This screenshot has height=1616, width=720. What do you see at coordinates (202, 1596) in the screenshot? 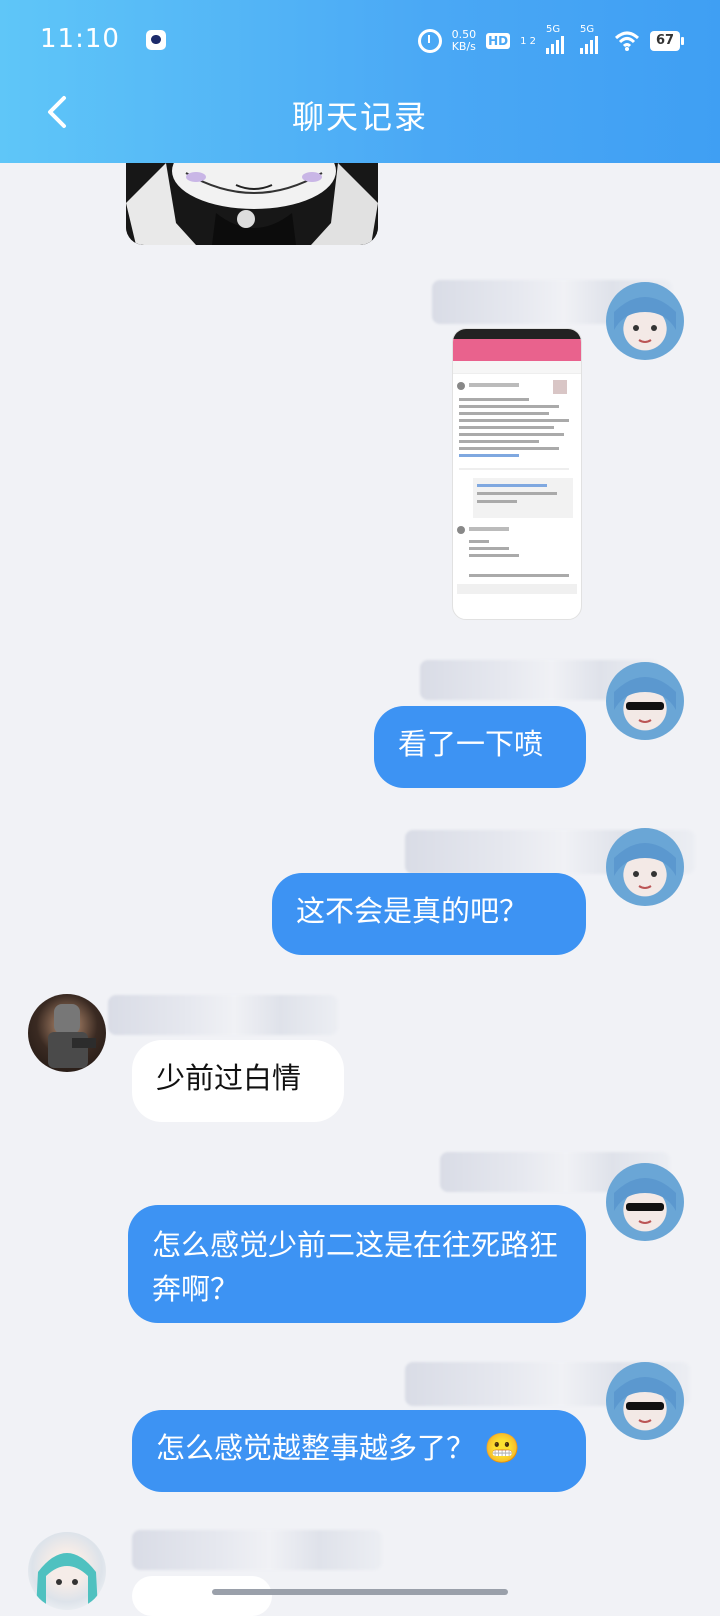
I see `contact-message-bubble` at bounding box center [202, 1596].